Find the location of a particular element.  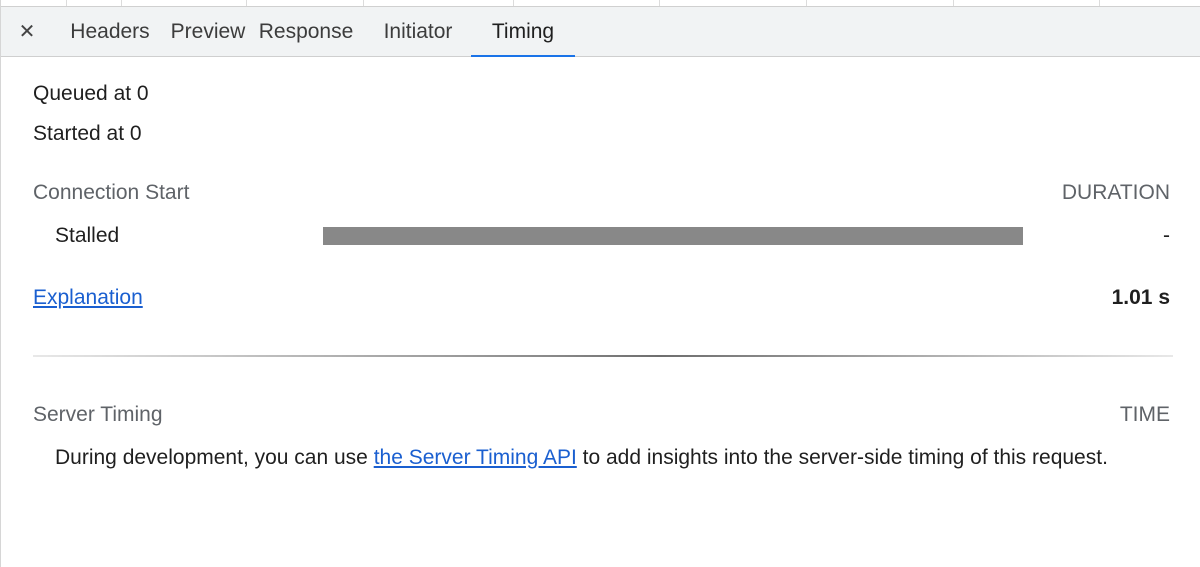

tab-headers: Headers is located at coordinates (110, 31).